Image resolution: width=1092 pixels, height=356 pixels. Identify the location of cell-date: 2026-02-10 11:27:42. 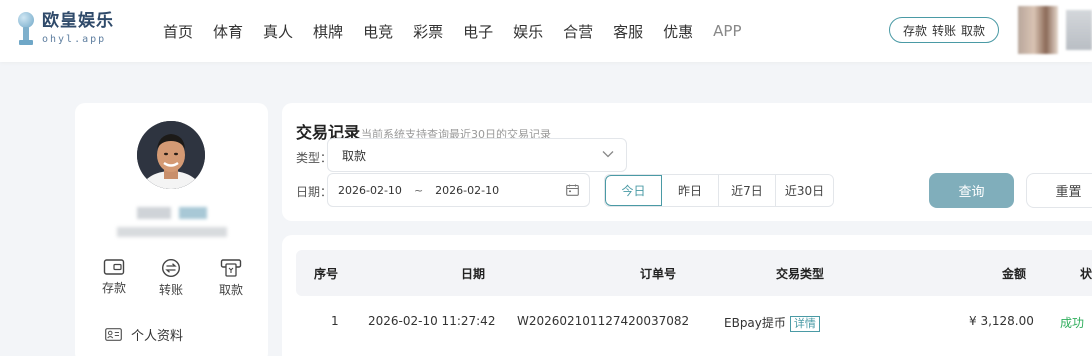
(432, 321).